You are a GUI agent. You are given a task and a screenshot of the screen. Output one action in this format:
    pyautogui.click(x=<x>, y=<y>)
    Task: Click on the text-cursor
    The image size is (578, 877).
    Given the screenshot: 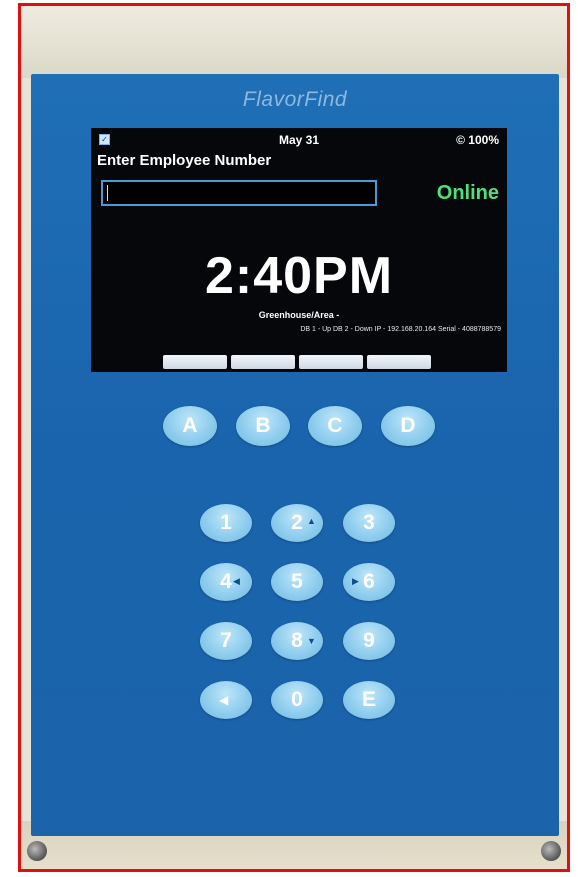 What is the action you would take?
    pyautogui.click(x=107, y=193)
    